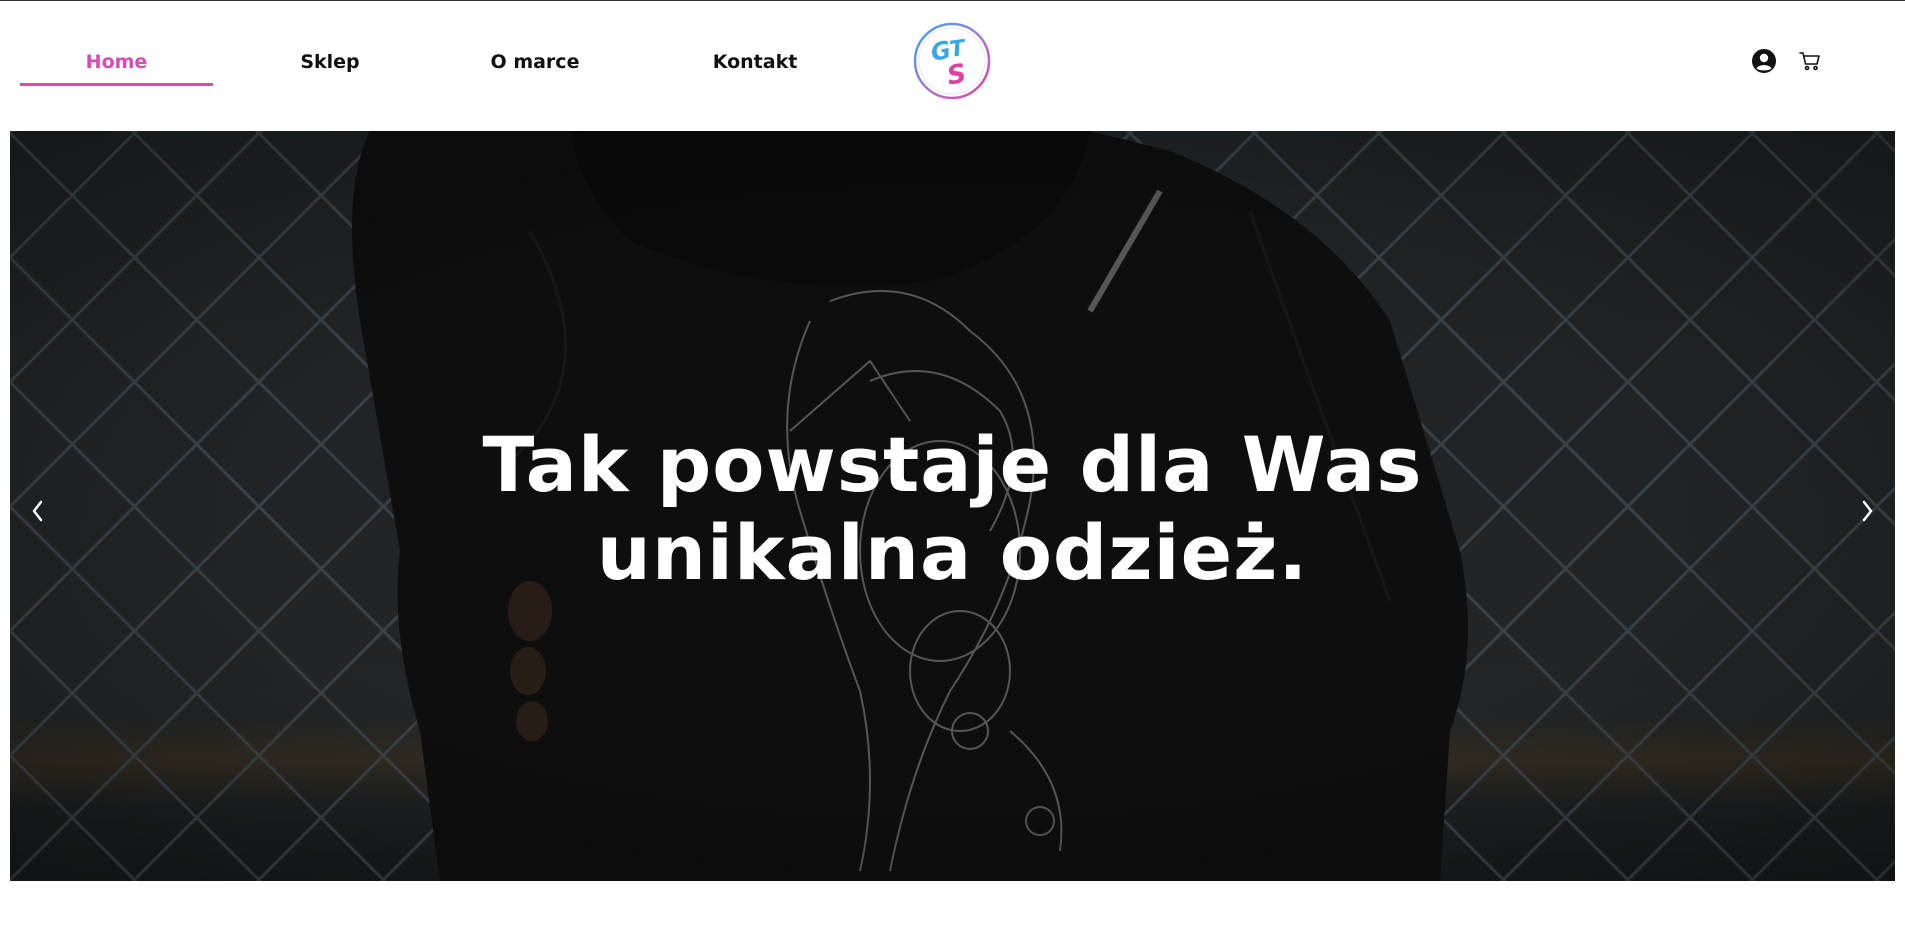 Image resolution: width=1905 pixels, height=950 pixels. I want to click on account-icon, so click(1764, 61).